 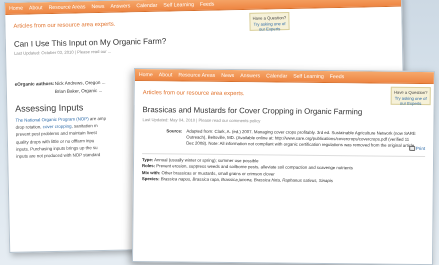 What do you see at coordinates (148, 159) in the screenshot?
I see `type-label: Type:` at bounding box center [148, 159].